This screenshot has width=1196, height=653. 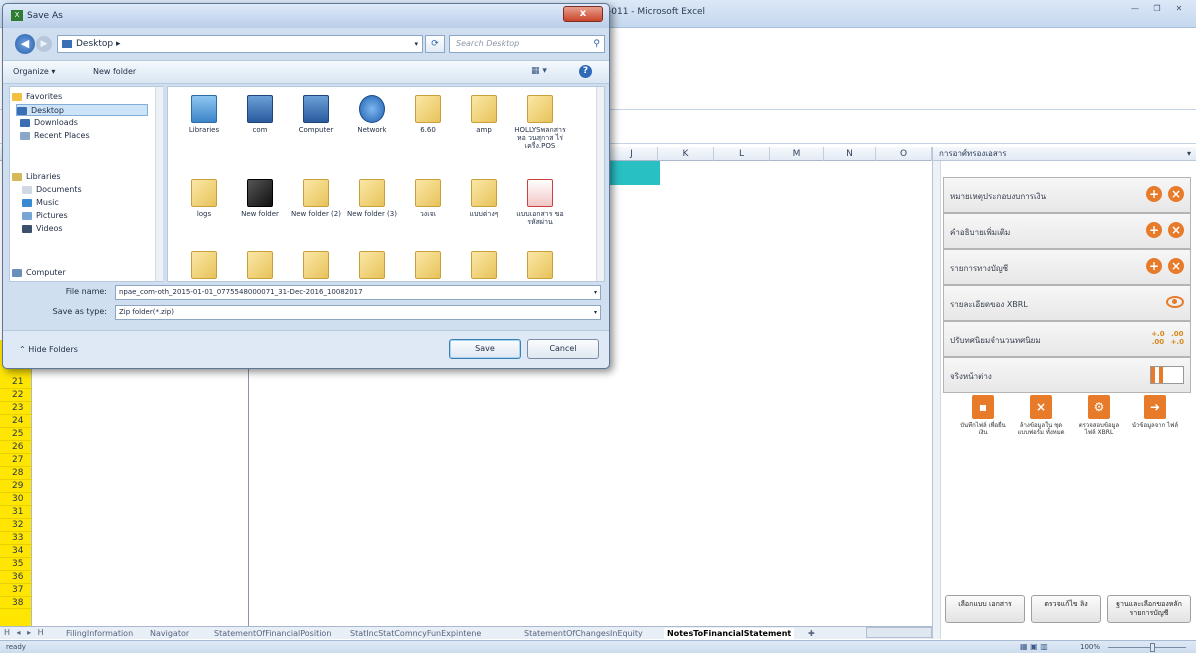 What do you see at coordinates (204, 198) in the screenshot?
I see `file-item: logs` at bounding box center [204, 198].